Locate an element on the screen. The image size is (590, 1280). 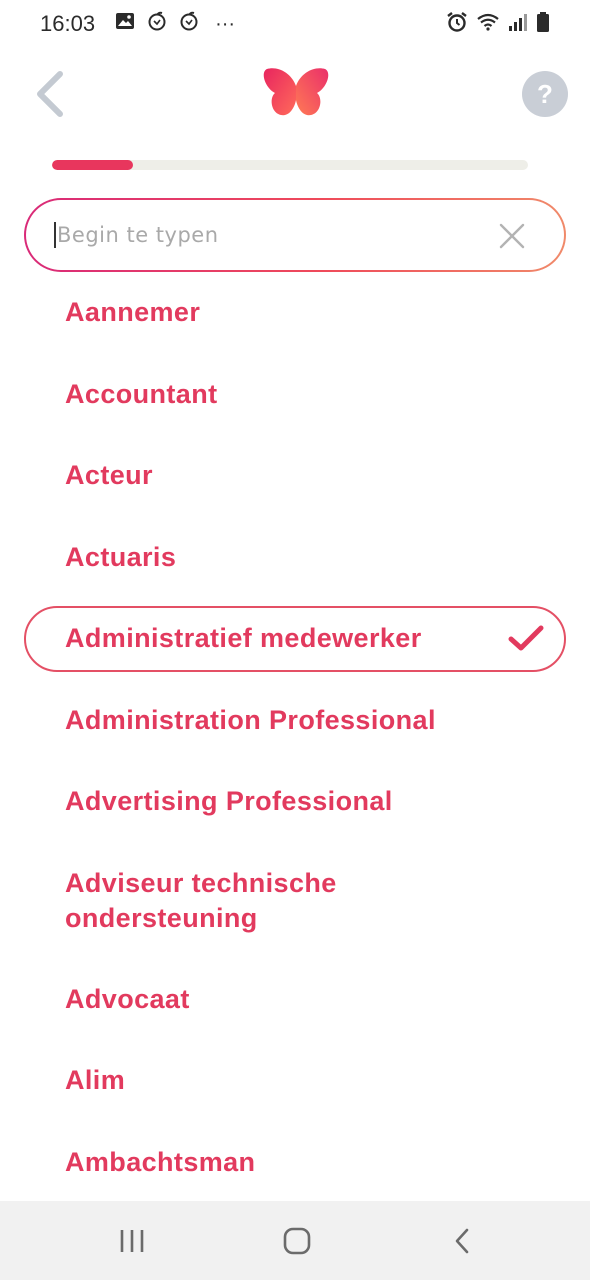
status-time: 16:03 is located at coordinates (68, 23).